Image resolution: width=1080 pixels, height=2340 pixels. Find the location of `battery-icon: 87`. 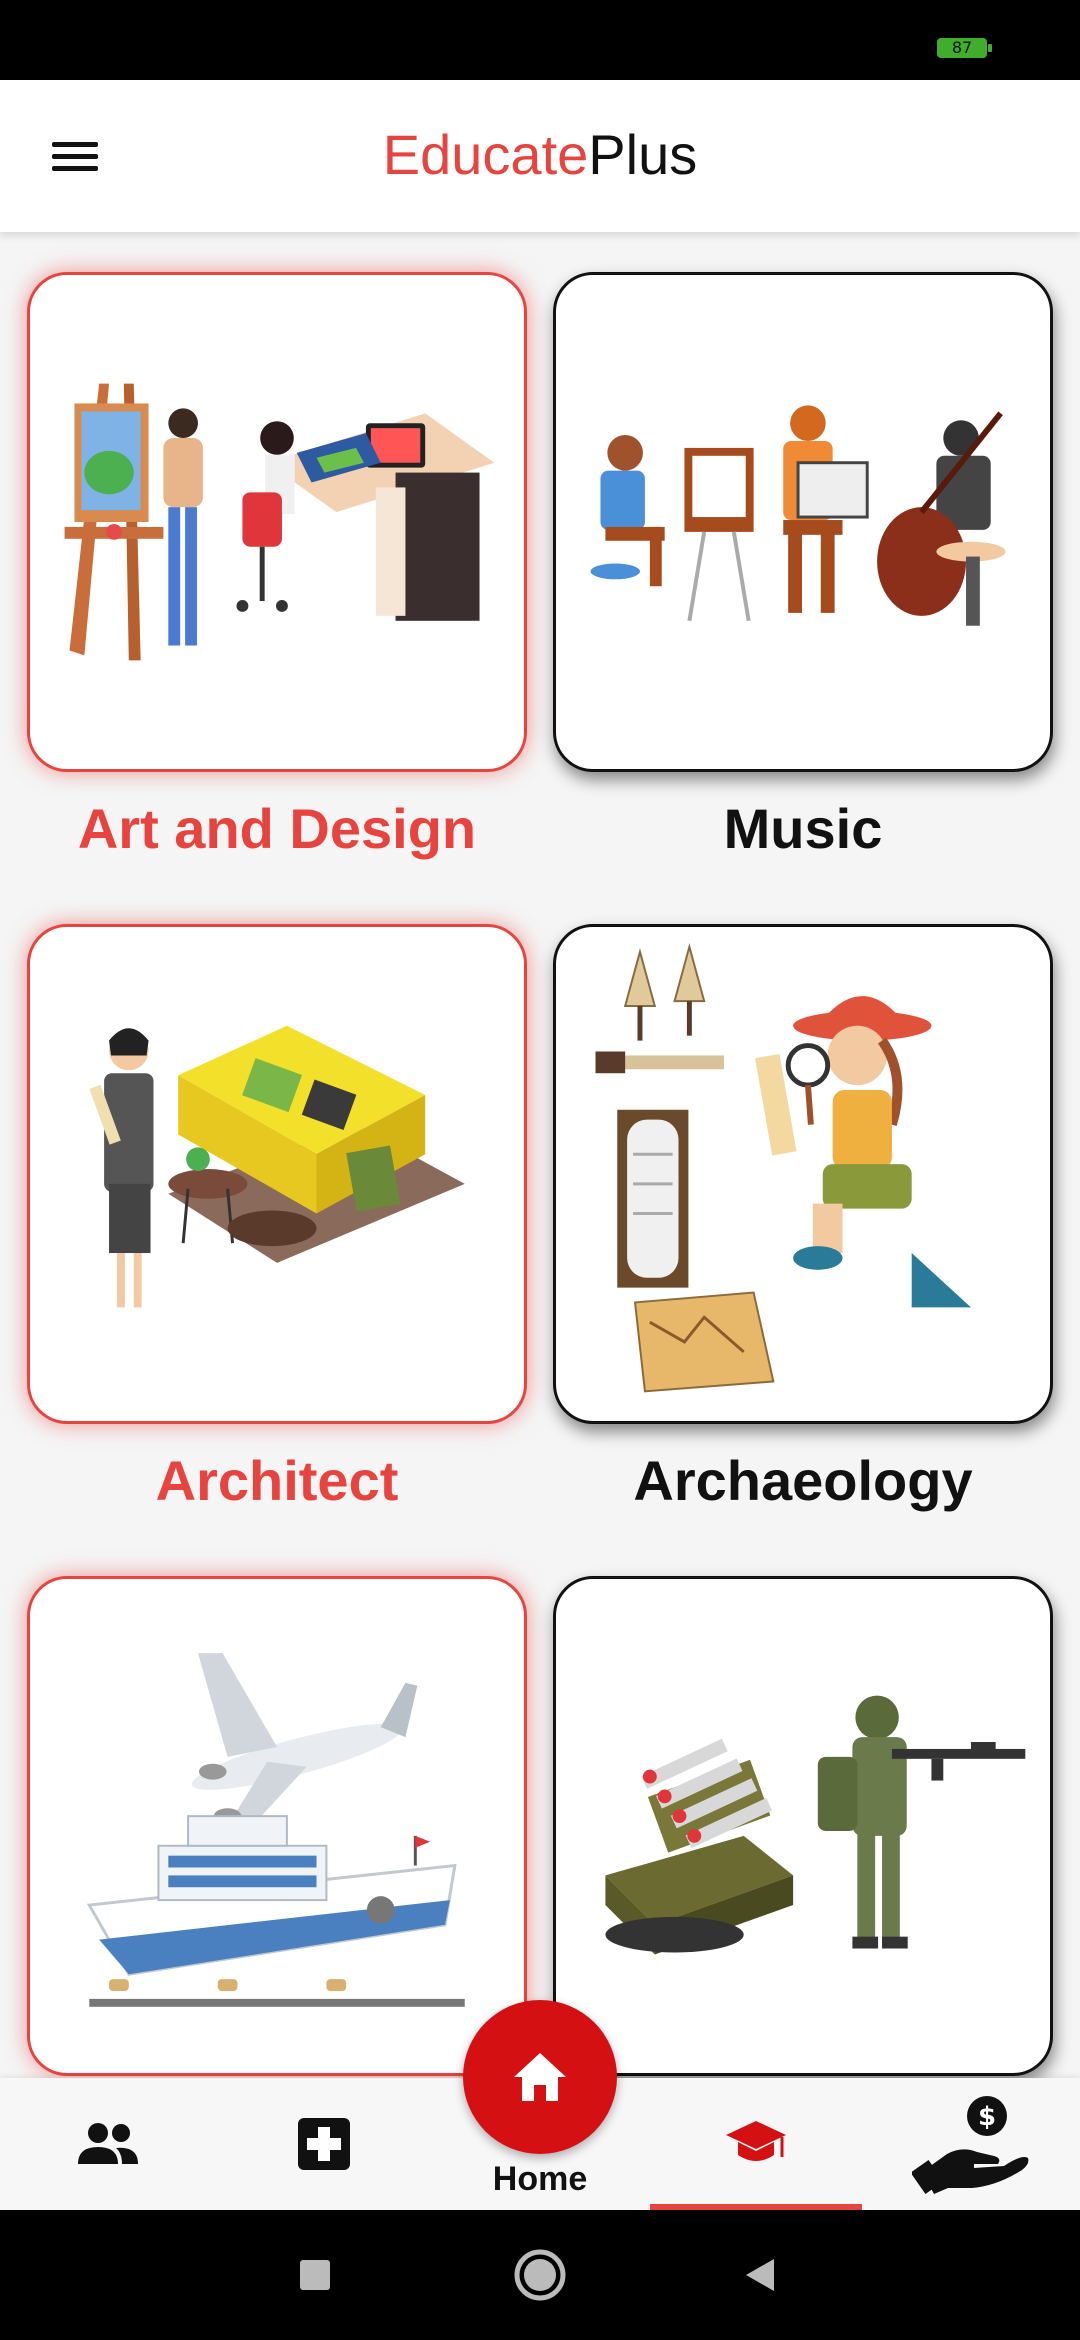

battery-icon: 87 is located at coordinates (964, 48).